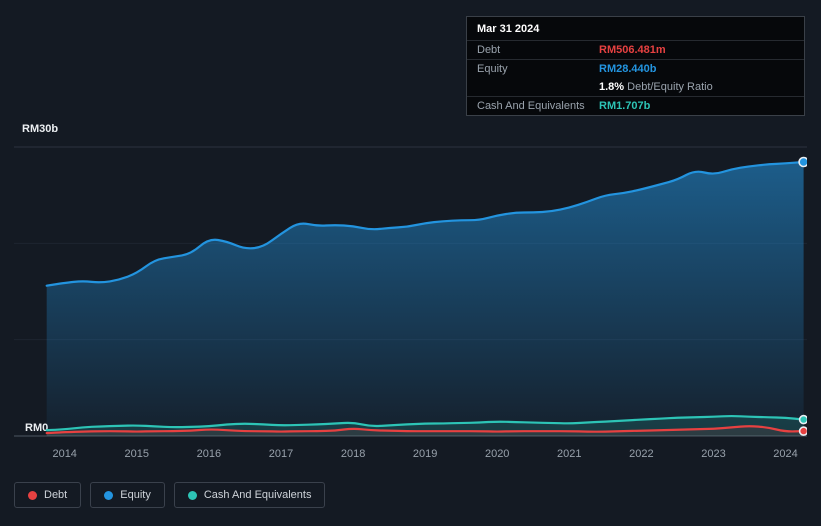  Describe the element at coordinates (257, 495) in the screenshot. I see `legend-cash-label: Cash And Equivalents` at that location.